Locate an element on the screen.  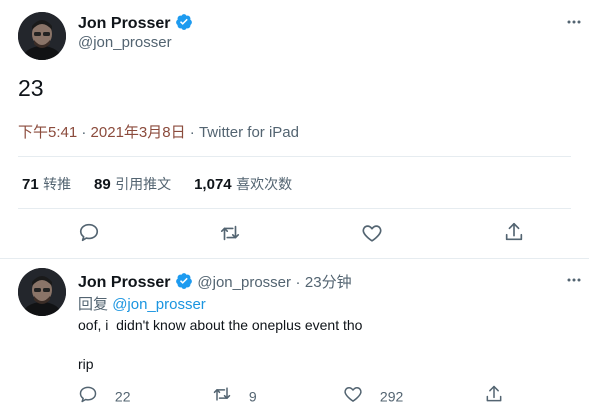
quotes-stat: 89 引用推文 is located at coordinates (135, 184).